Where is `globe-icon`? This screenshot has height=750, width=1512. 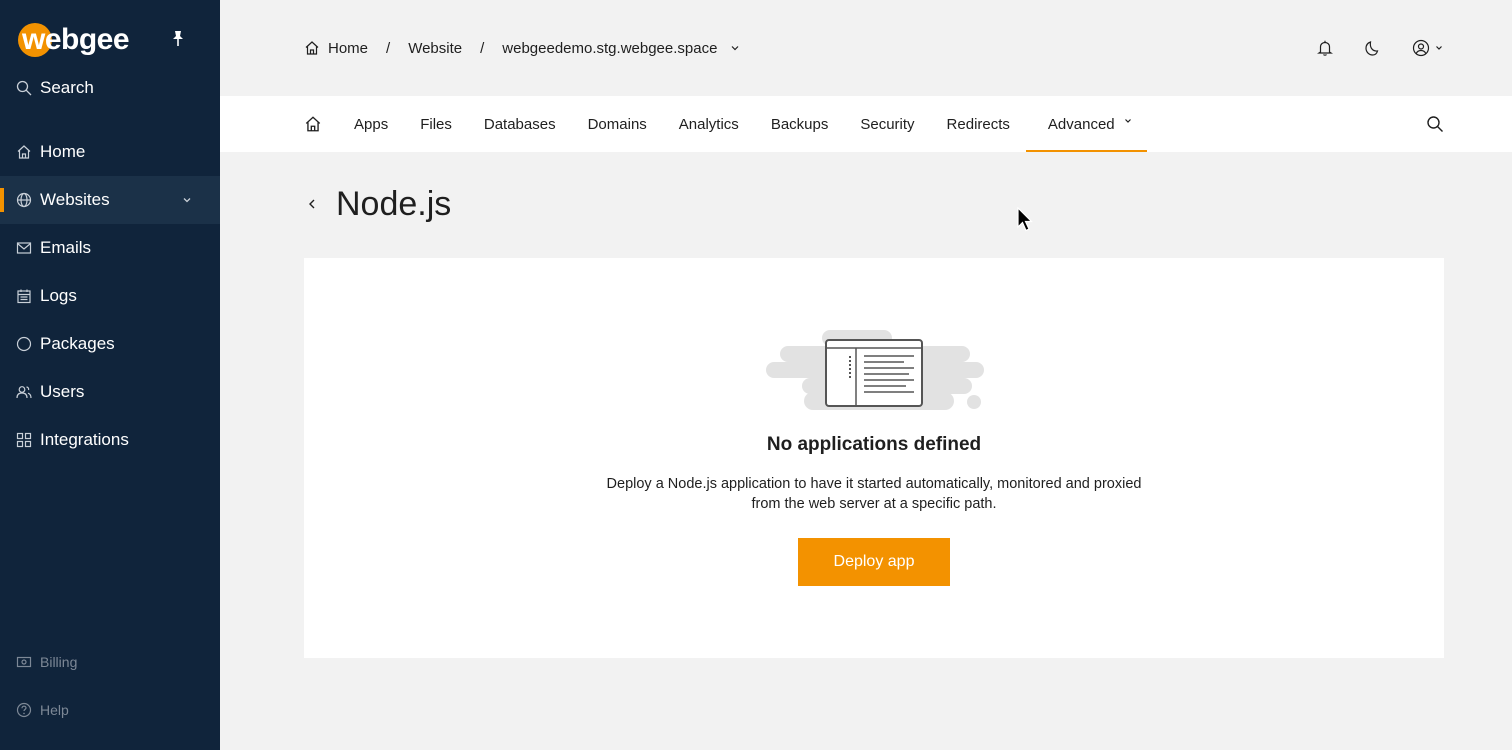 globe-icon is located at coordinates (24, 200).